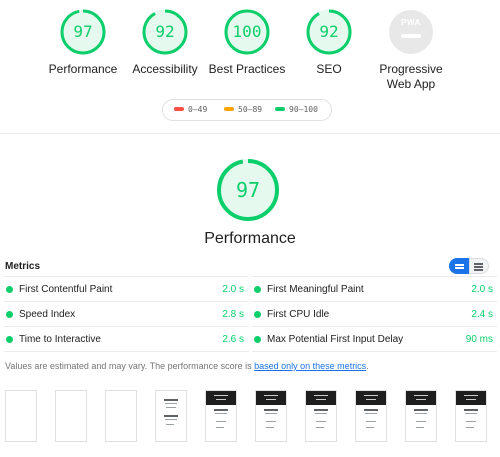 Image resolution: width=500 pixels, height=457 pixels. I want to click on metric-name: First Contentful Paint, so click(66, 289).